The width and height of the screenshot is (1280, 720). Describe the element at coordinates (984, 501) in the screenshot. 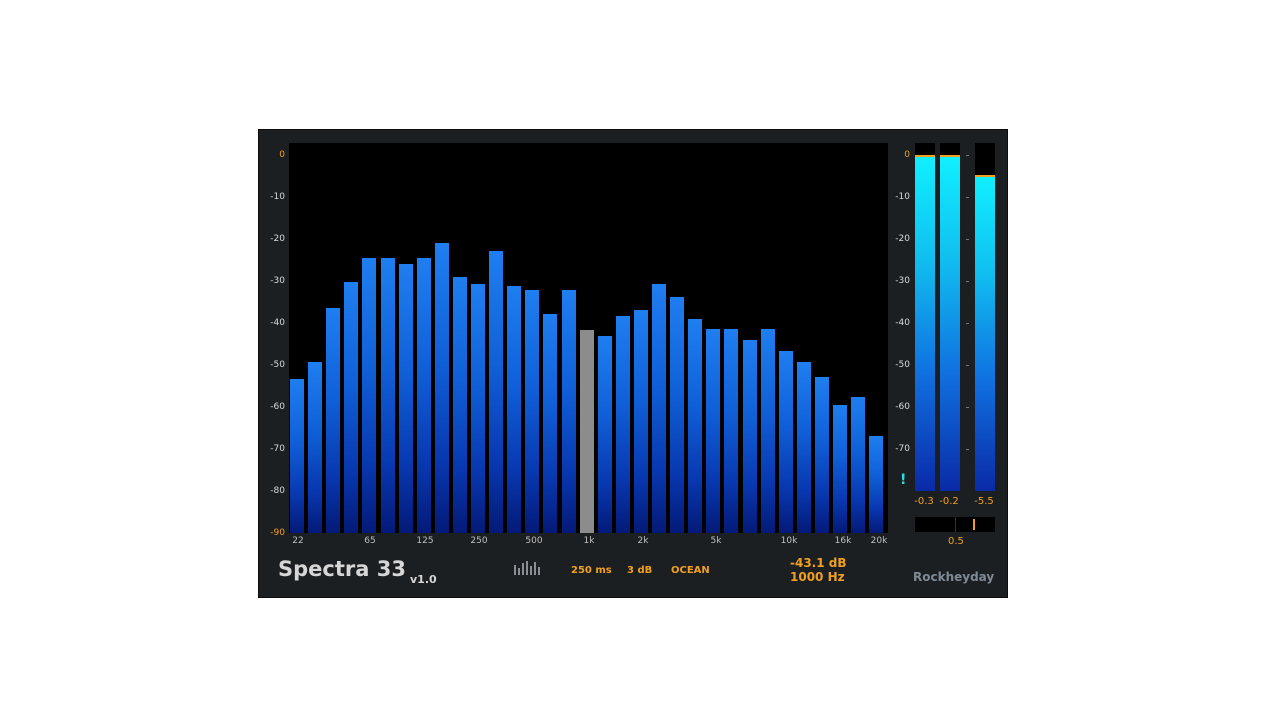

I see `meter-readout: -5.5` at that location.